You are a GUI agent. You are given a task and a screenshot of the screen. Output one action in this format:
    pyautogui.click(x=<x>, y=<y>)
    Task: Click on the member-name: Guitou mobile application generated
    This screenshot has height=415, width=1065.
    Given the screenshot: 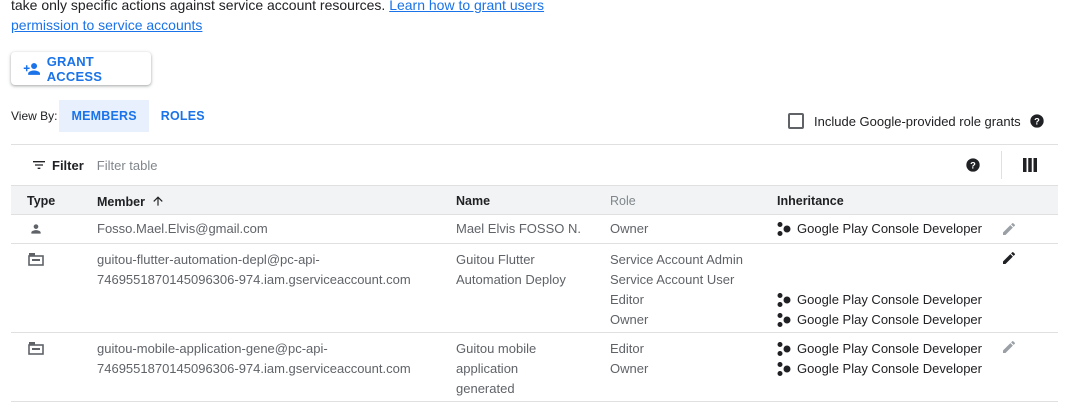 What is the action you would take?
    pyautogui.click(x=496, y=368)
    